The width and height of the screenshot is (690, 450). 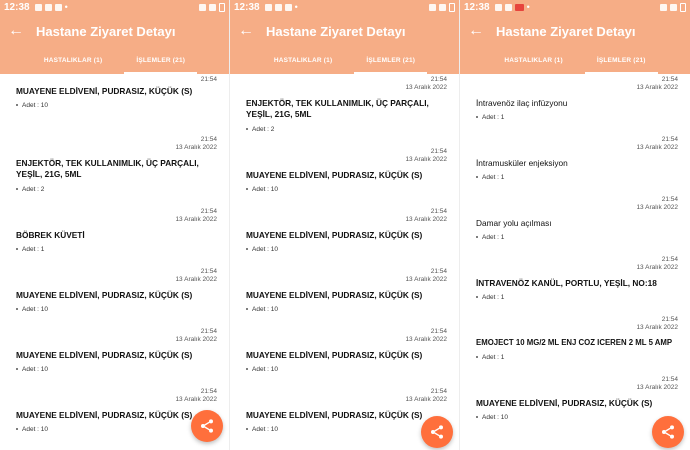 I want to click on share-icon, so click(x=668, y=432).